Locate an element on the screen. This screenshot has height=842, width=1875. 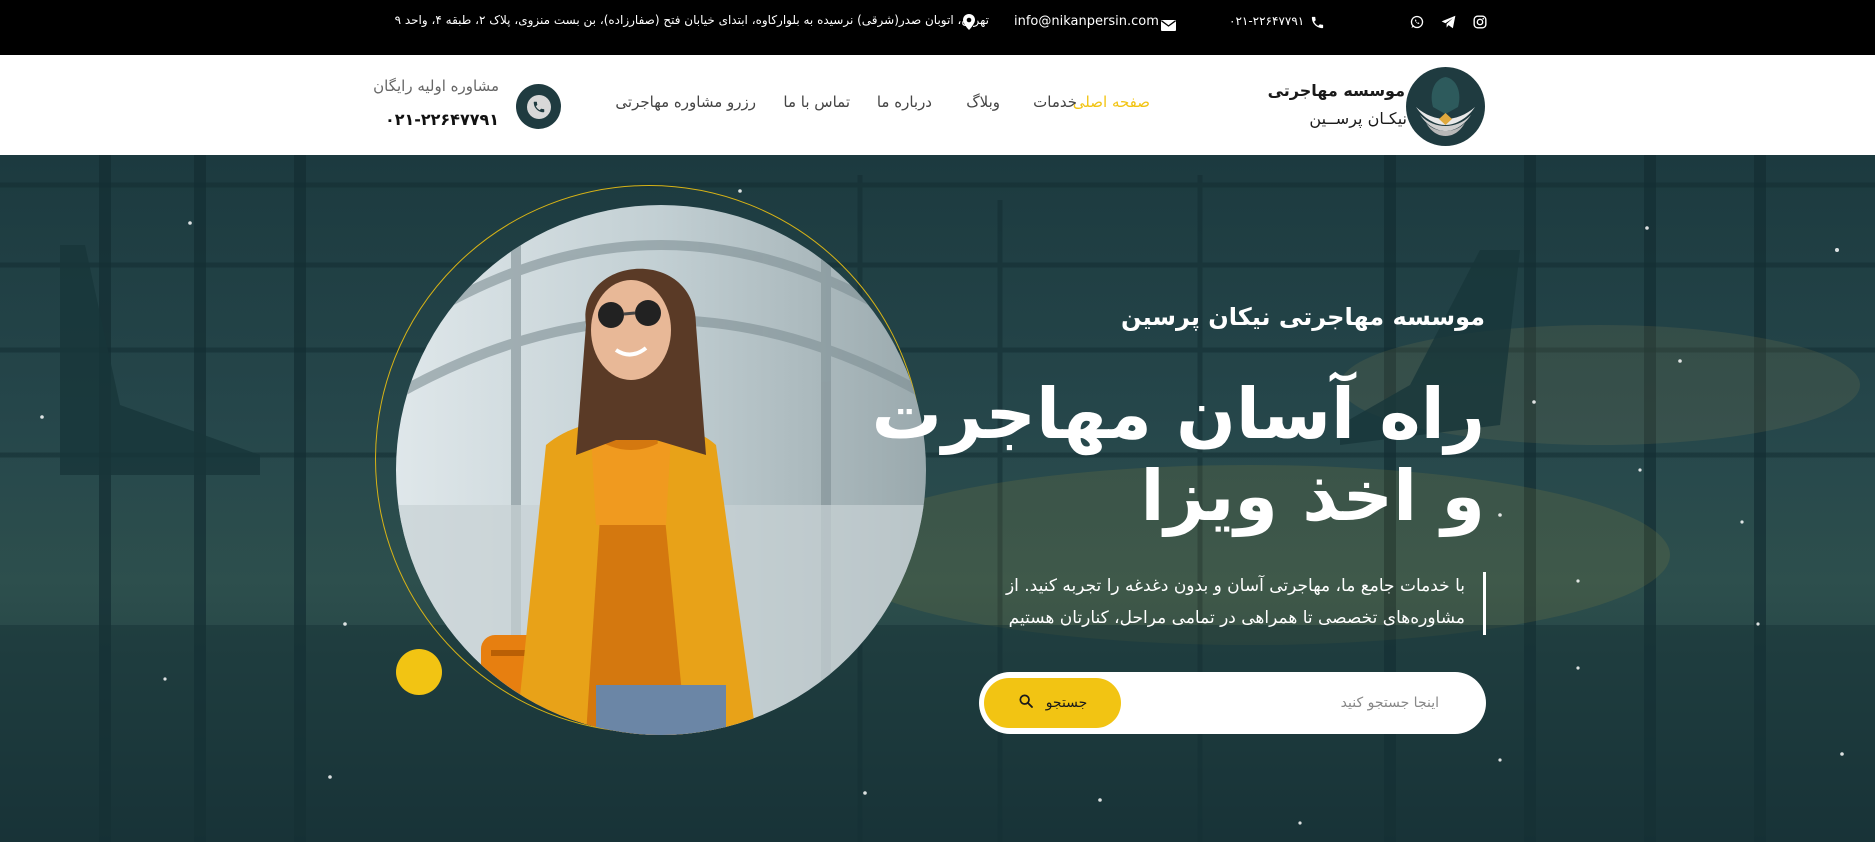
hero-title-line2: و اخذ ویزا is located at coordinates (1312, 496).